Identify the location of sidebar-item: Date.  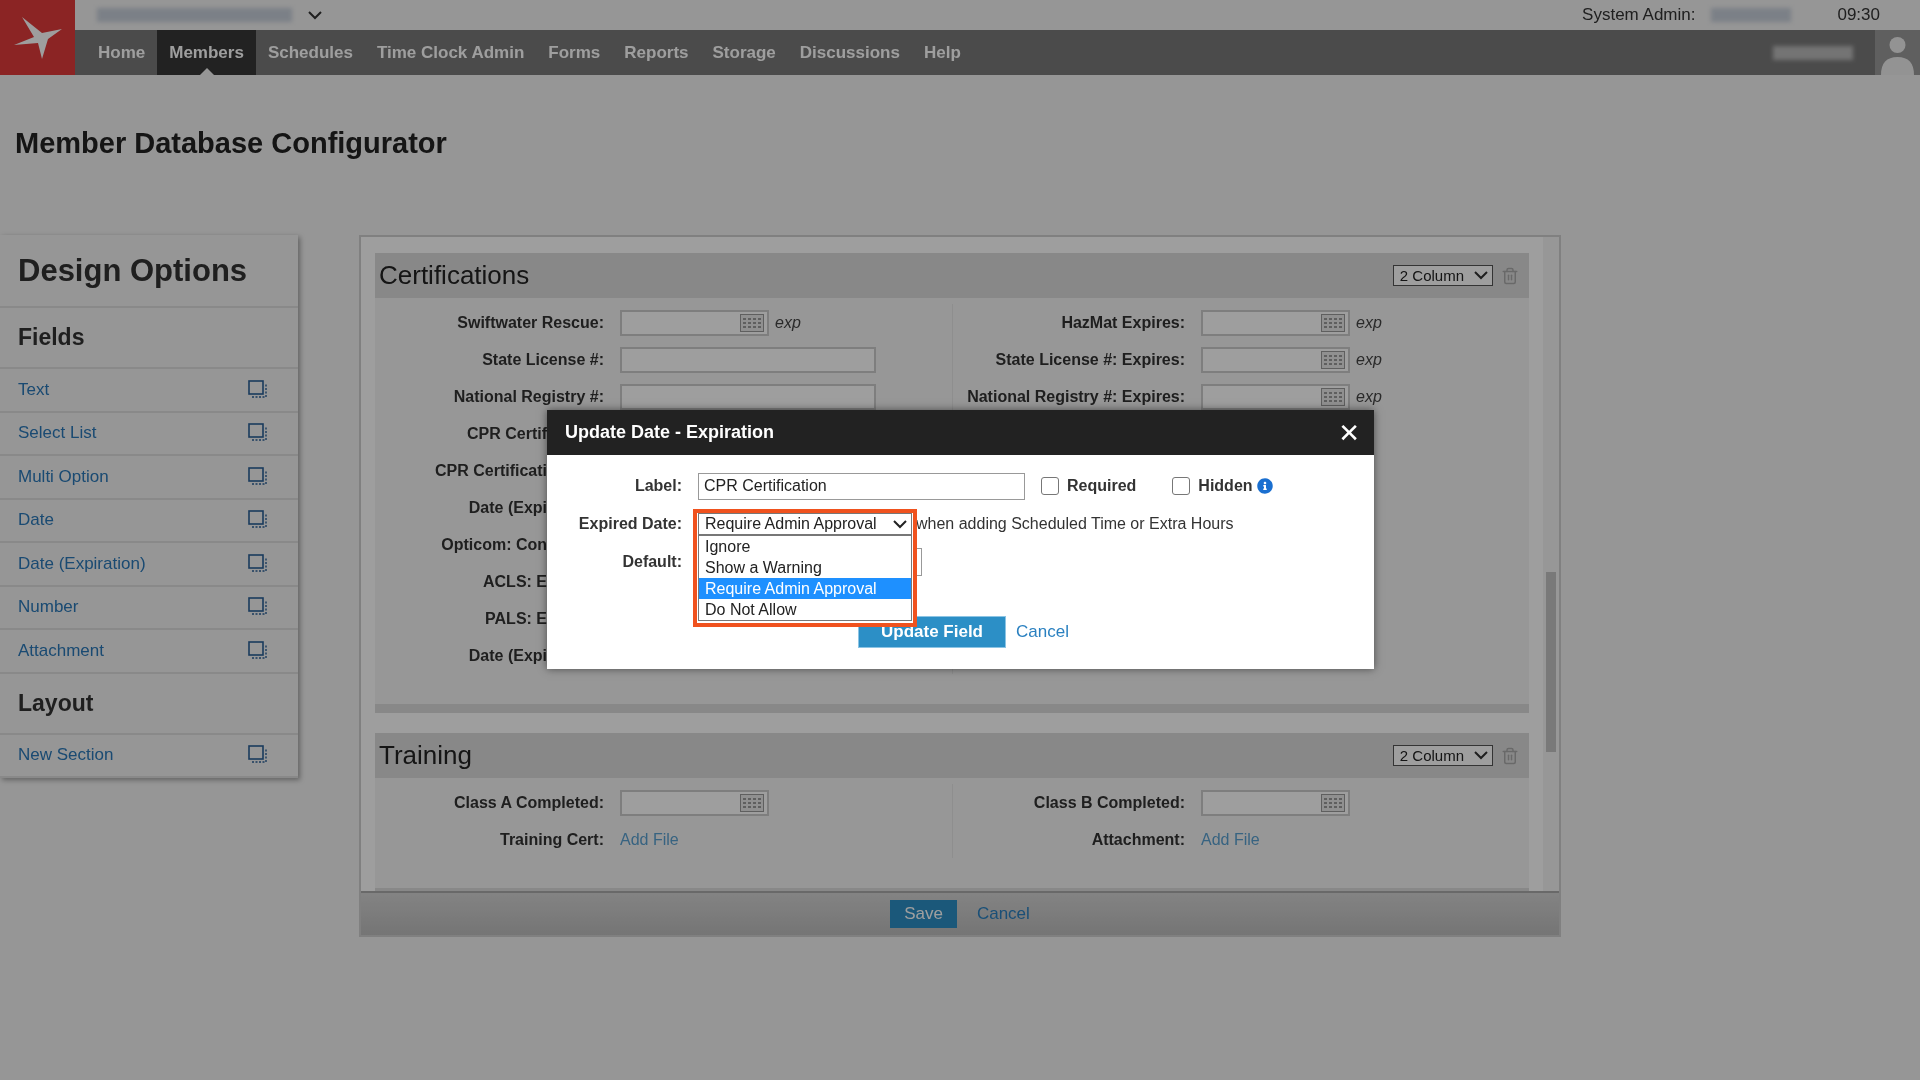
(149, 521).